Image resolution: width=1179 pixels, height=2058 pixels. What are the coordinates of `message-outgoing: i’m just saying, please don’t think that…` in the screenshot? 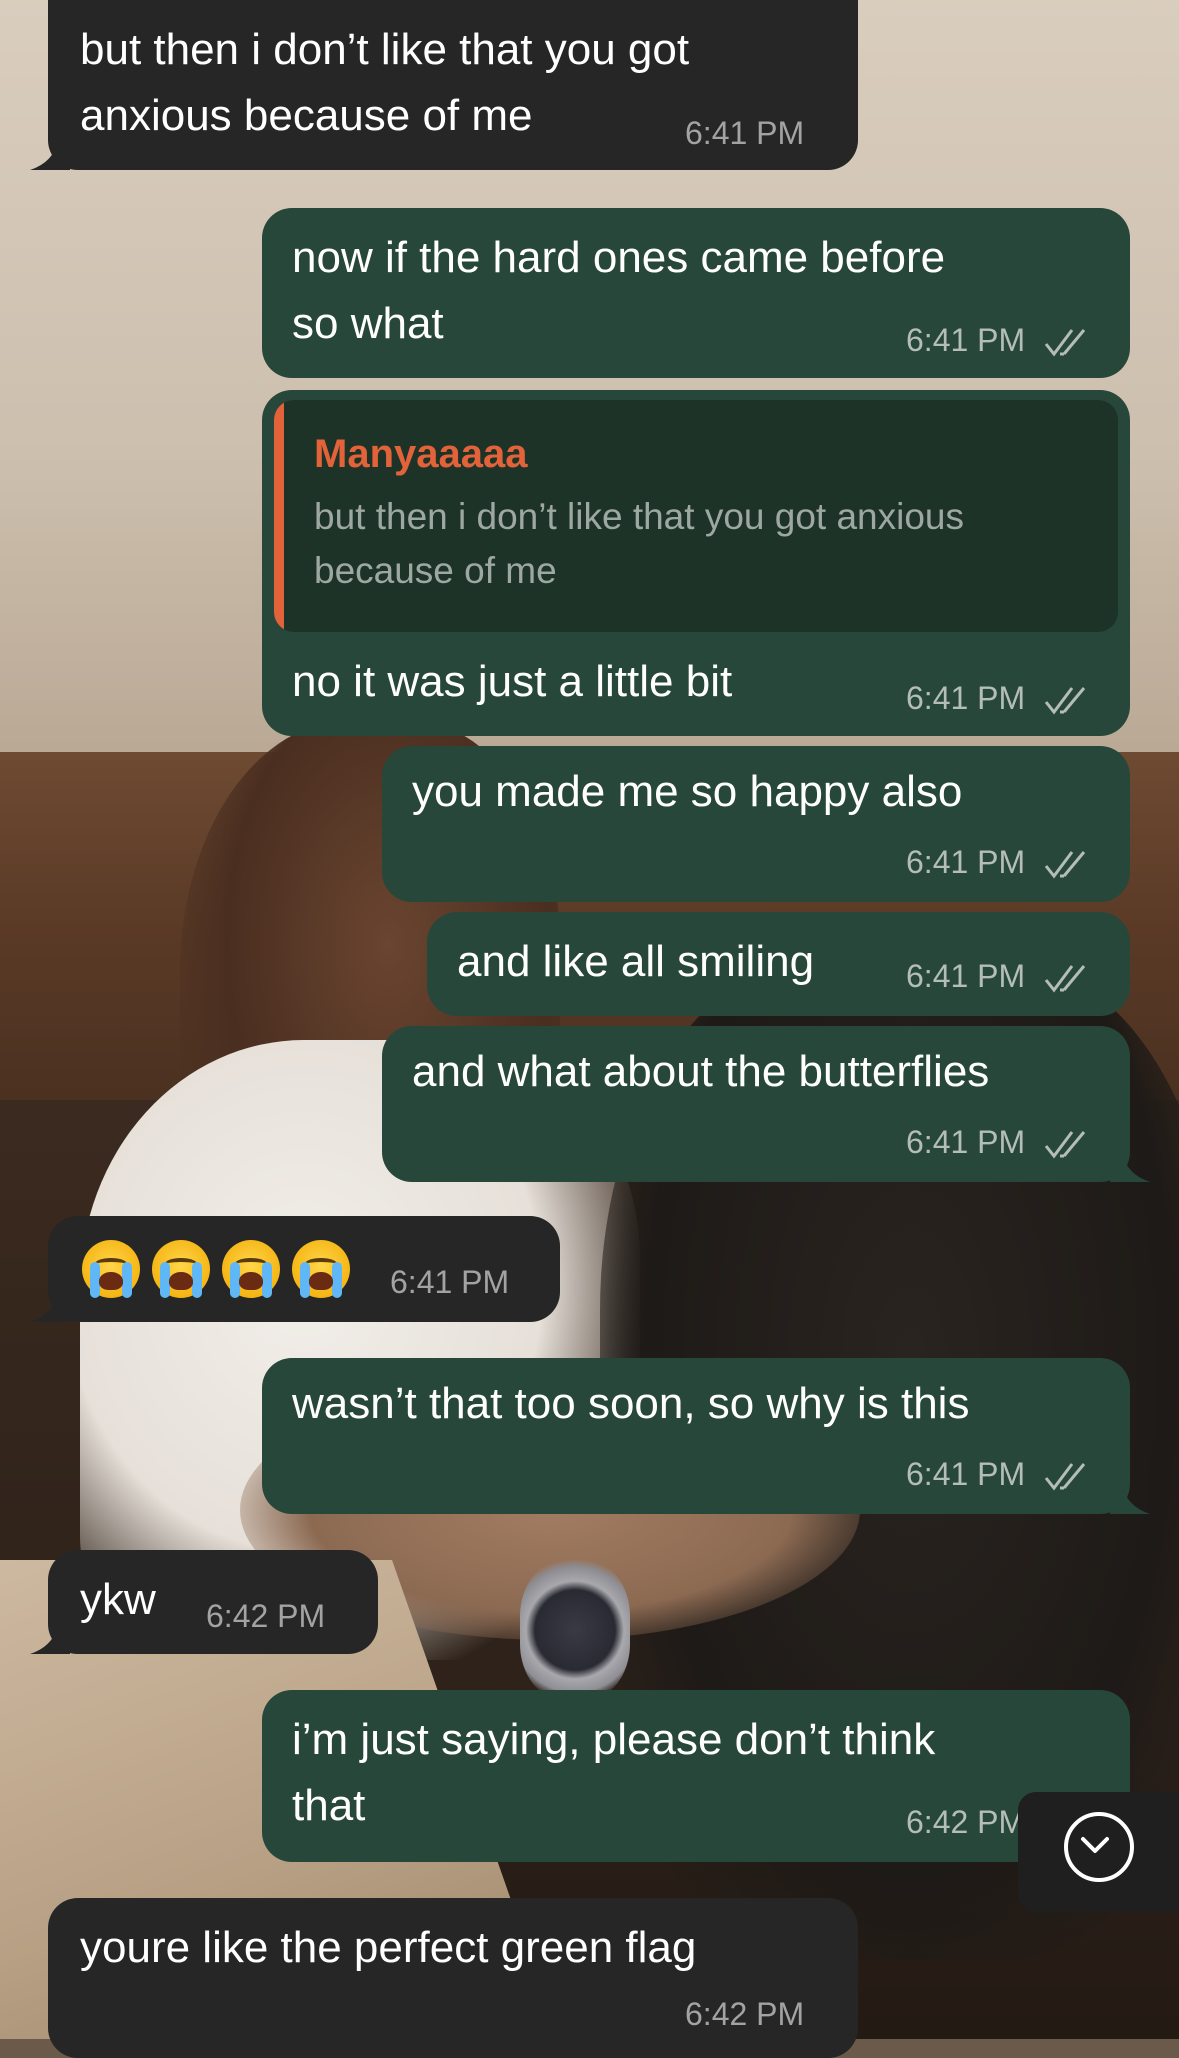 It's located at (696, 1776).